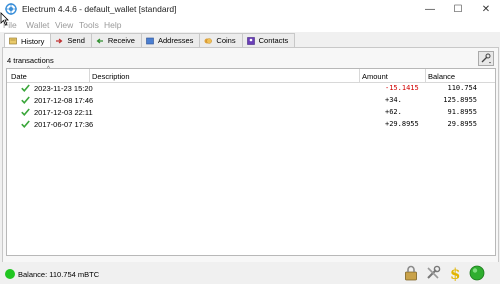 Image resolution: width=500 pixels, height=284 pixels. Describe the element at coordinates (251, 112) in the screenshot. I see `table-row: 2017-12-03 22:11 +62. 91.8955` at that location.